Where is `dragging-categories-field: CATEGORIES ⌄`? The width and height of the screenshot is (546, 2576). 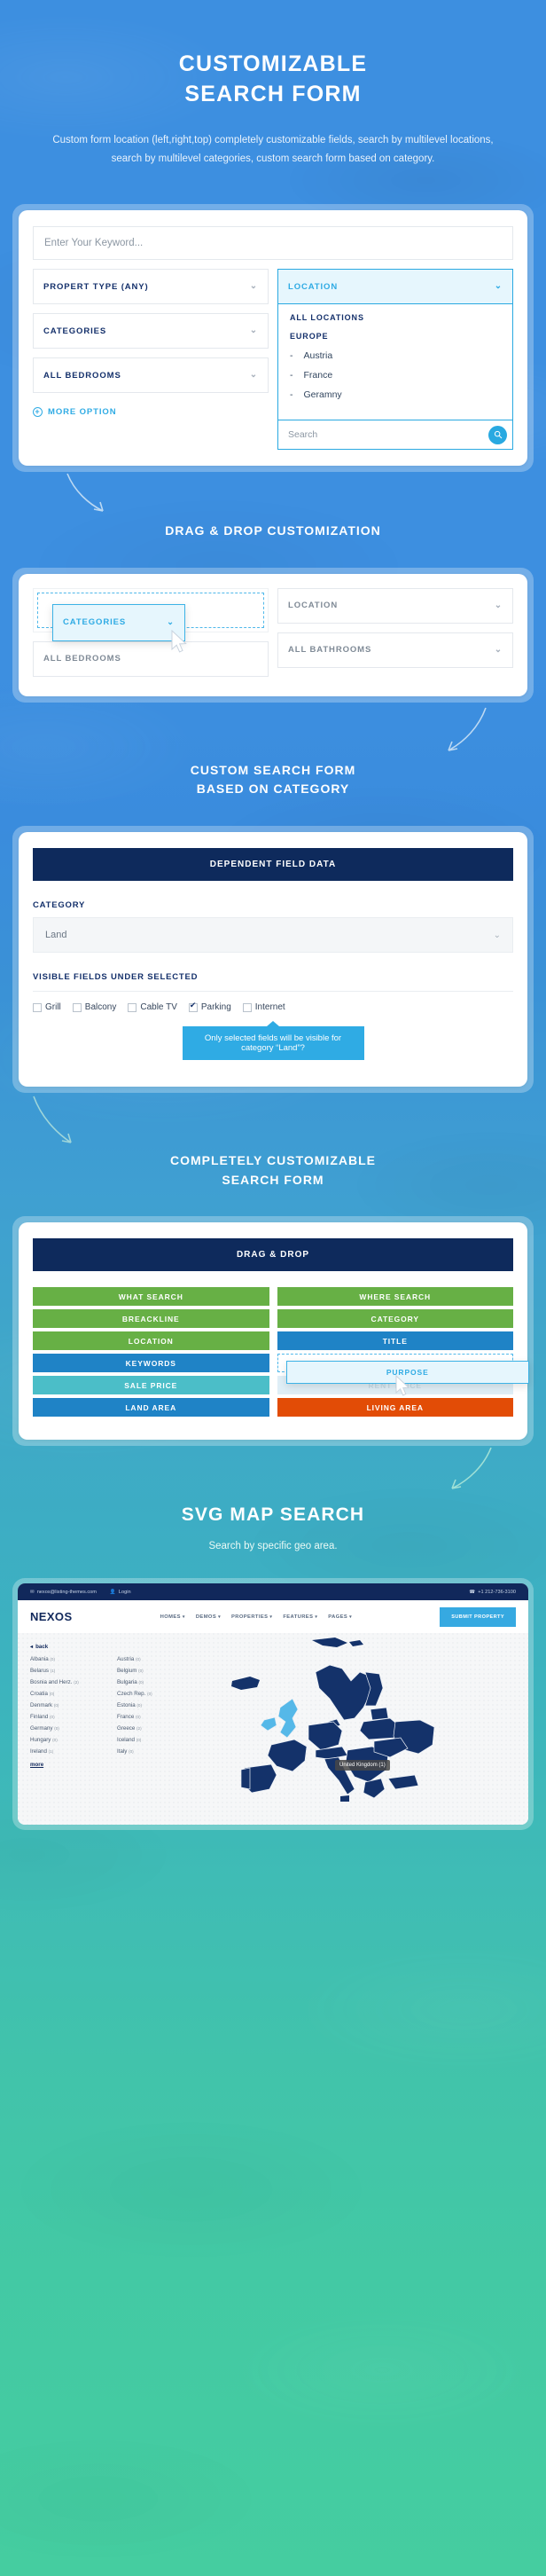
dragging-categories-field: CATEGORIES ⌄ is located at coordinates (118, 622).